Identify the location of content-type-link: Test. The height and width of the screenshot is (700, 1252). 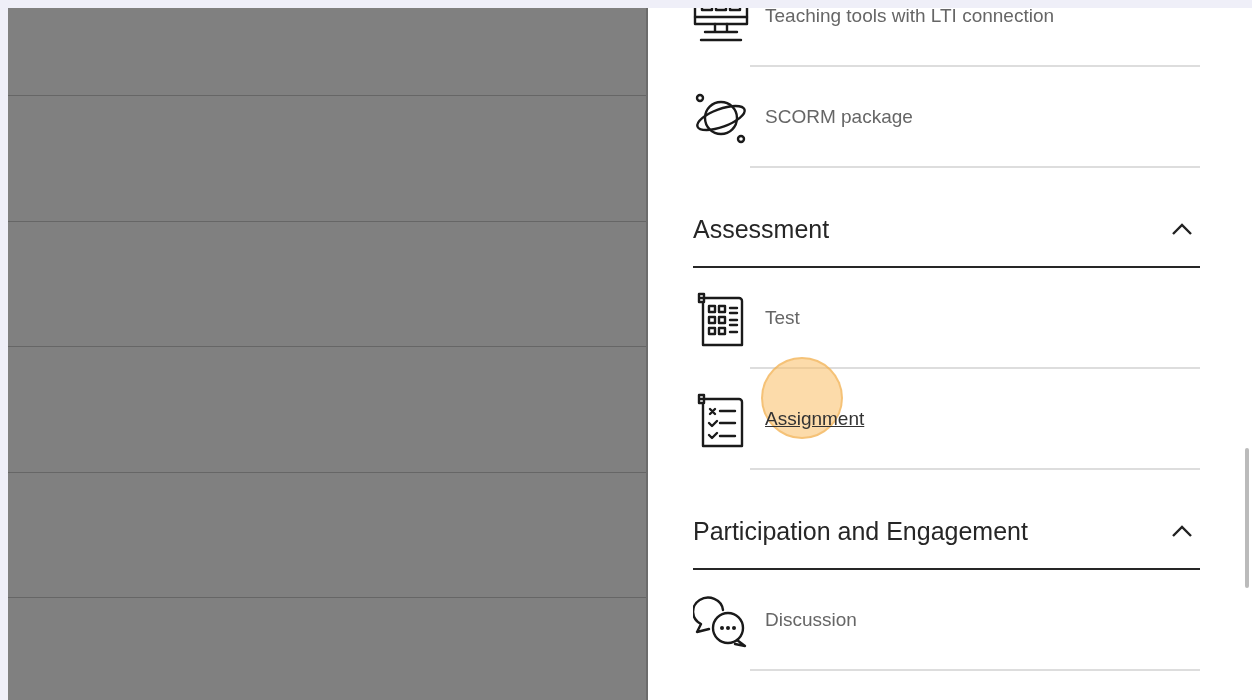
(782, 318).